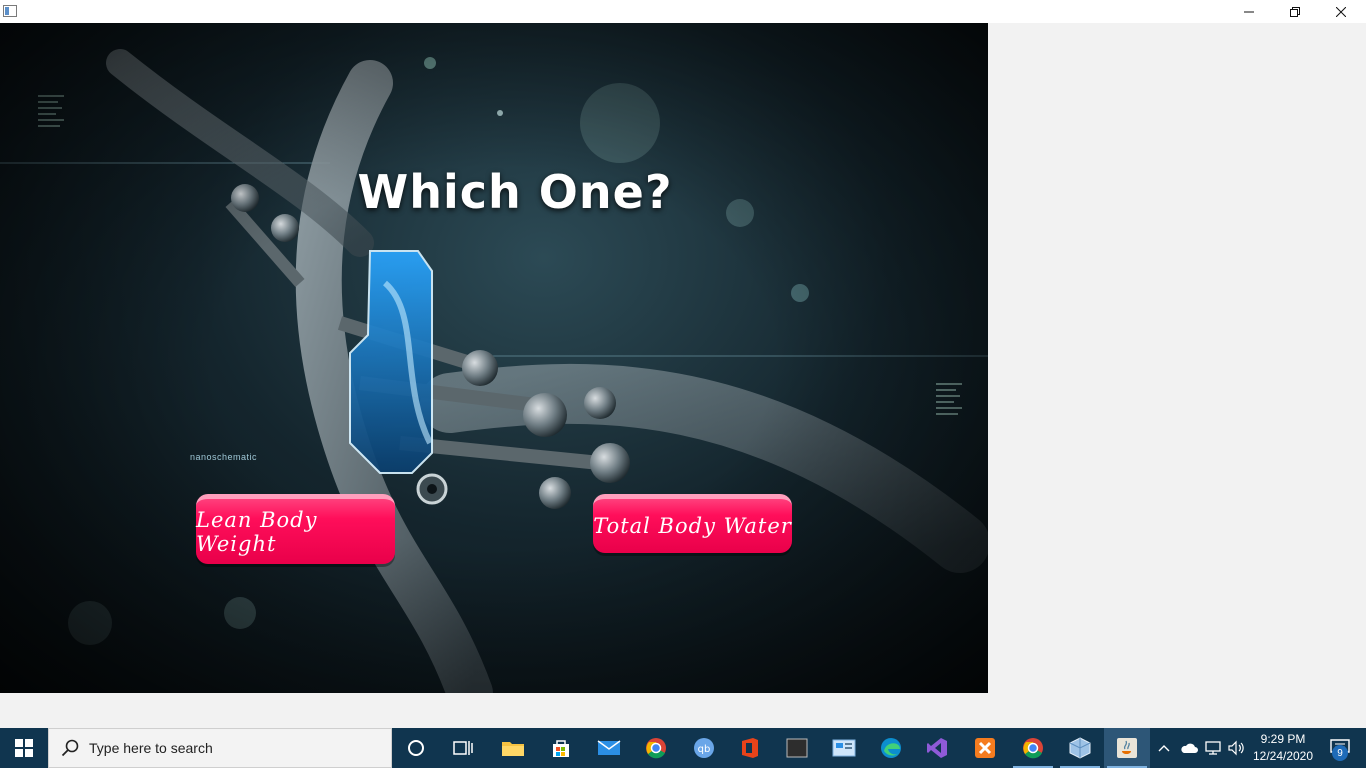 Image resolution: width=1366 pixels, height=768 pixels. I want to click on edge-icon, so click(891, 748).